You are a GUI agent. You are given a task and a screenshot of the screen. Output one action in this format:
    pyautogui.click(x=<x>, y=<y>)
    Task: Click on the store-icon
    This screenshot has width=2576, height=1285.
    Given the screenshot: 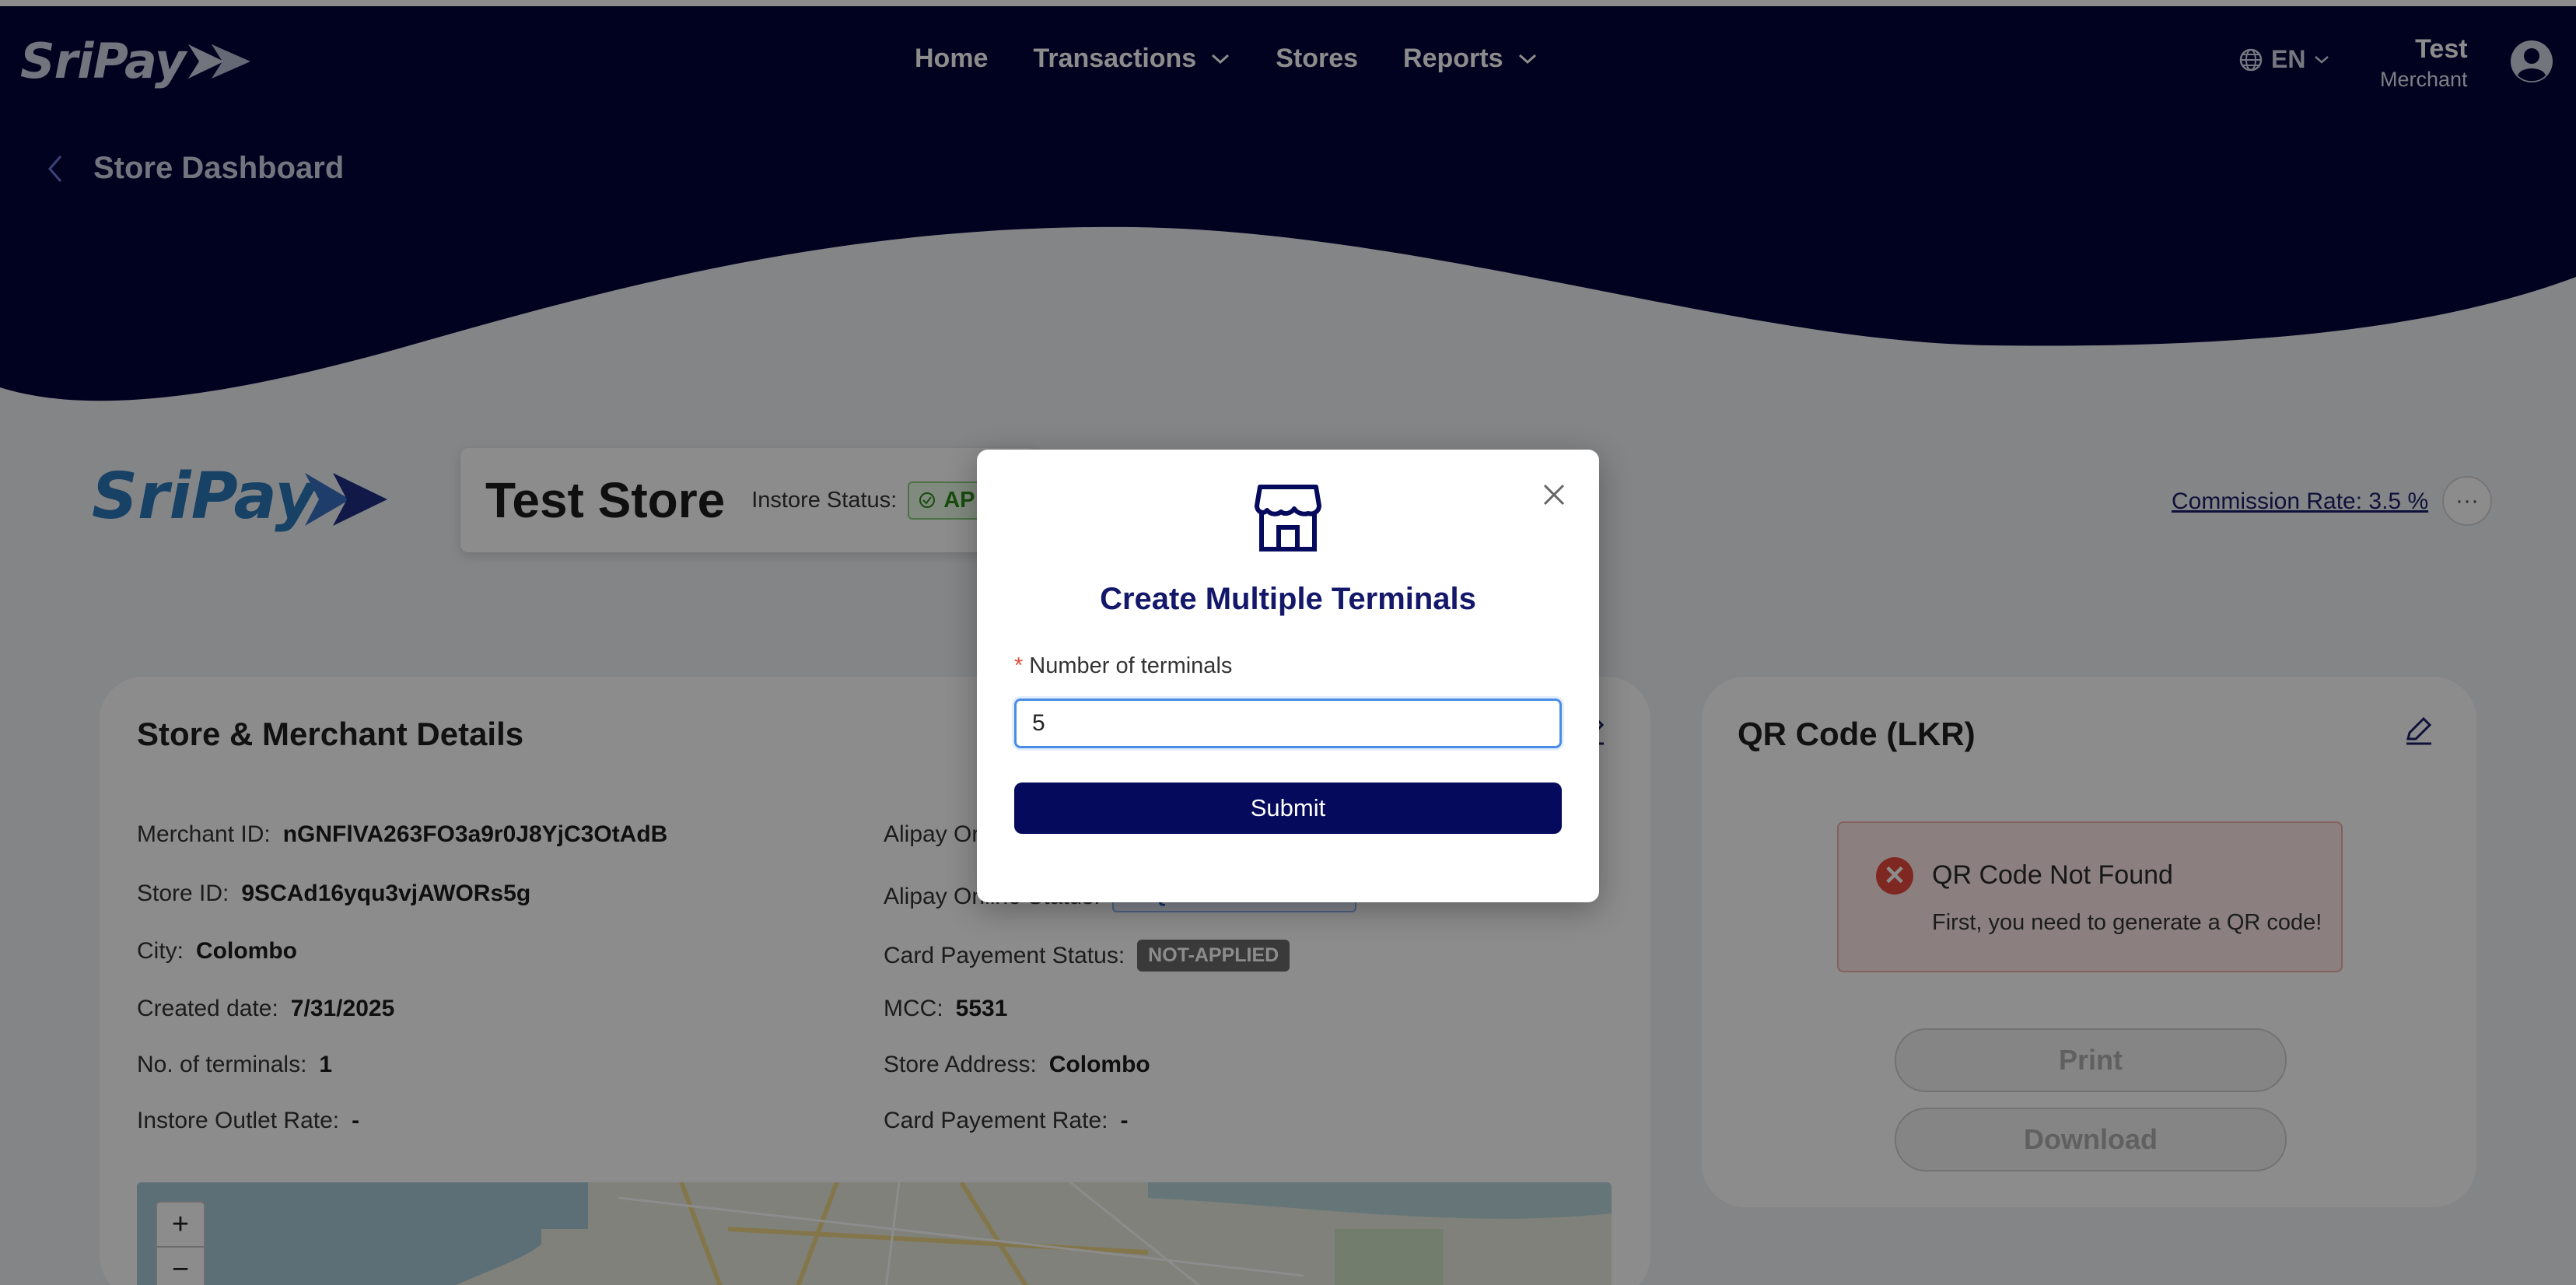 What is the action you would take?
    pyautogui.click(x=1288, y=518)
    